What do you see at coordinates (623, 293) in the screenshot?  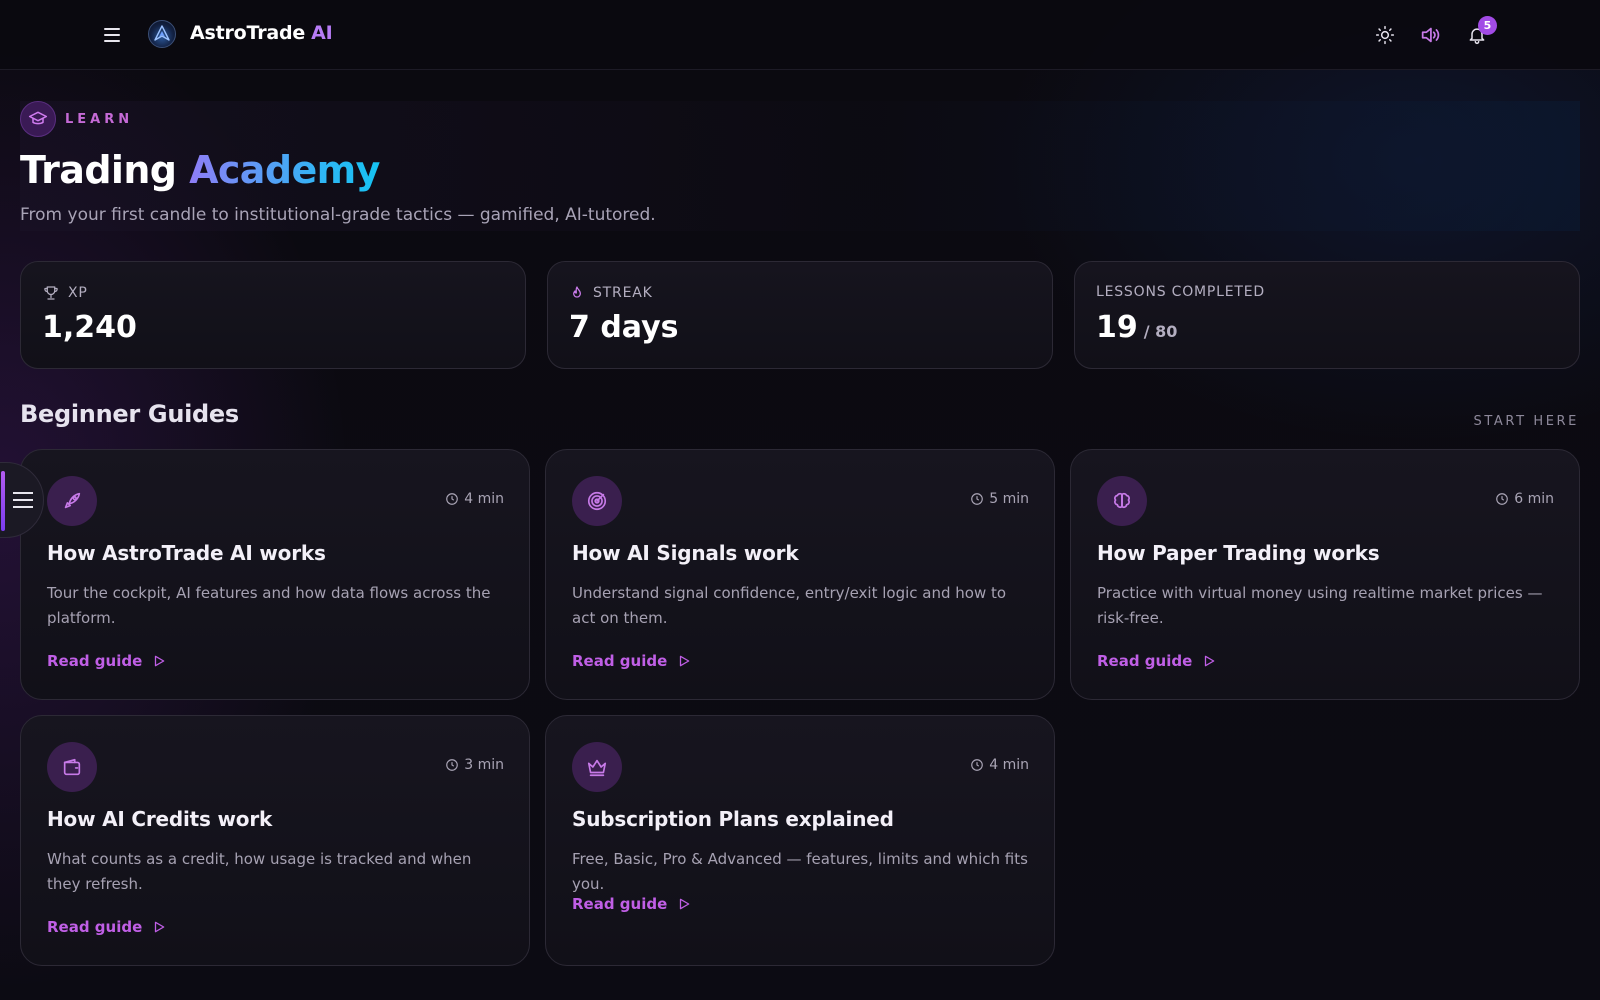 I see `stat-label-text: STREAK` at bounding box center [623, 293].